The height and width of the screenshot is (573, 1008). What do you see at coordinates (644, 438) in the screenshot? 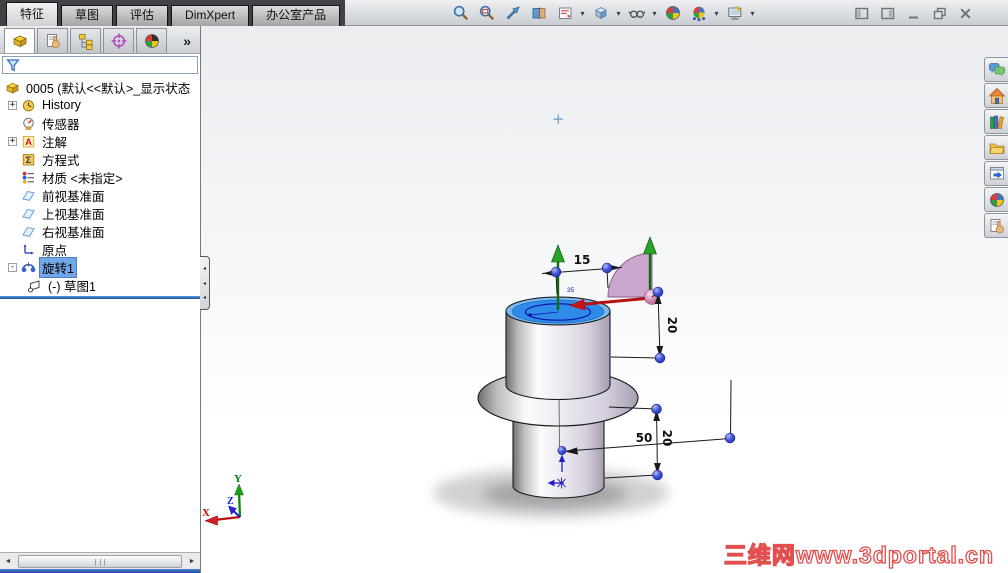
I see `dimension-50: 50` at bounding box center [644, 438].